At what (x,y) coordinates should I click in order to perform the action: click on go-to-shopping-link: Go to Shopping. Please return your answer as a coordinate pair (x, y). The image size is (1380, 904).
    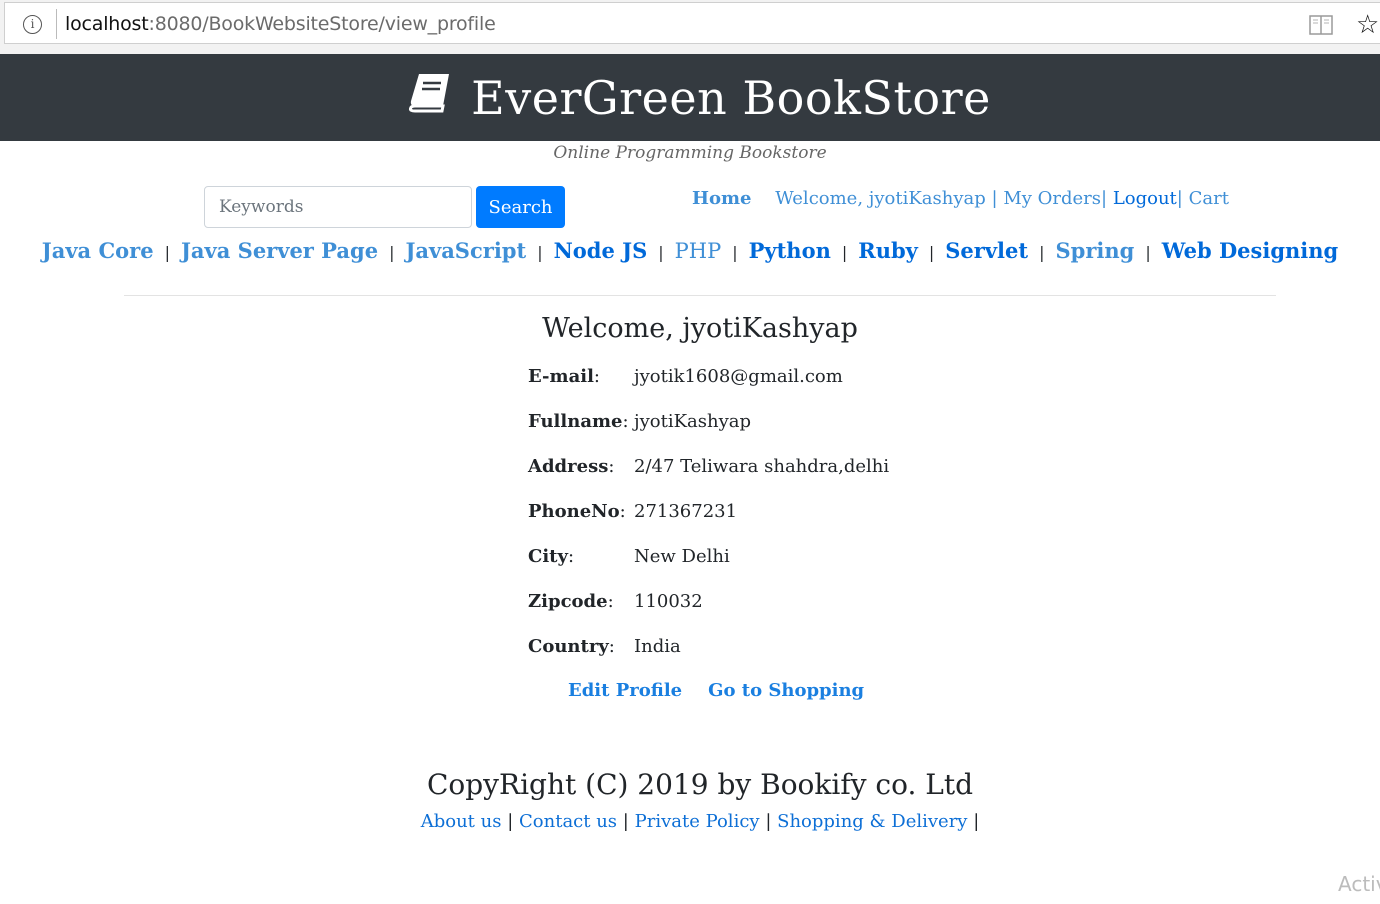
    Looking at the image, I should click on (786, 690).